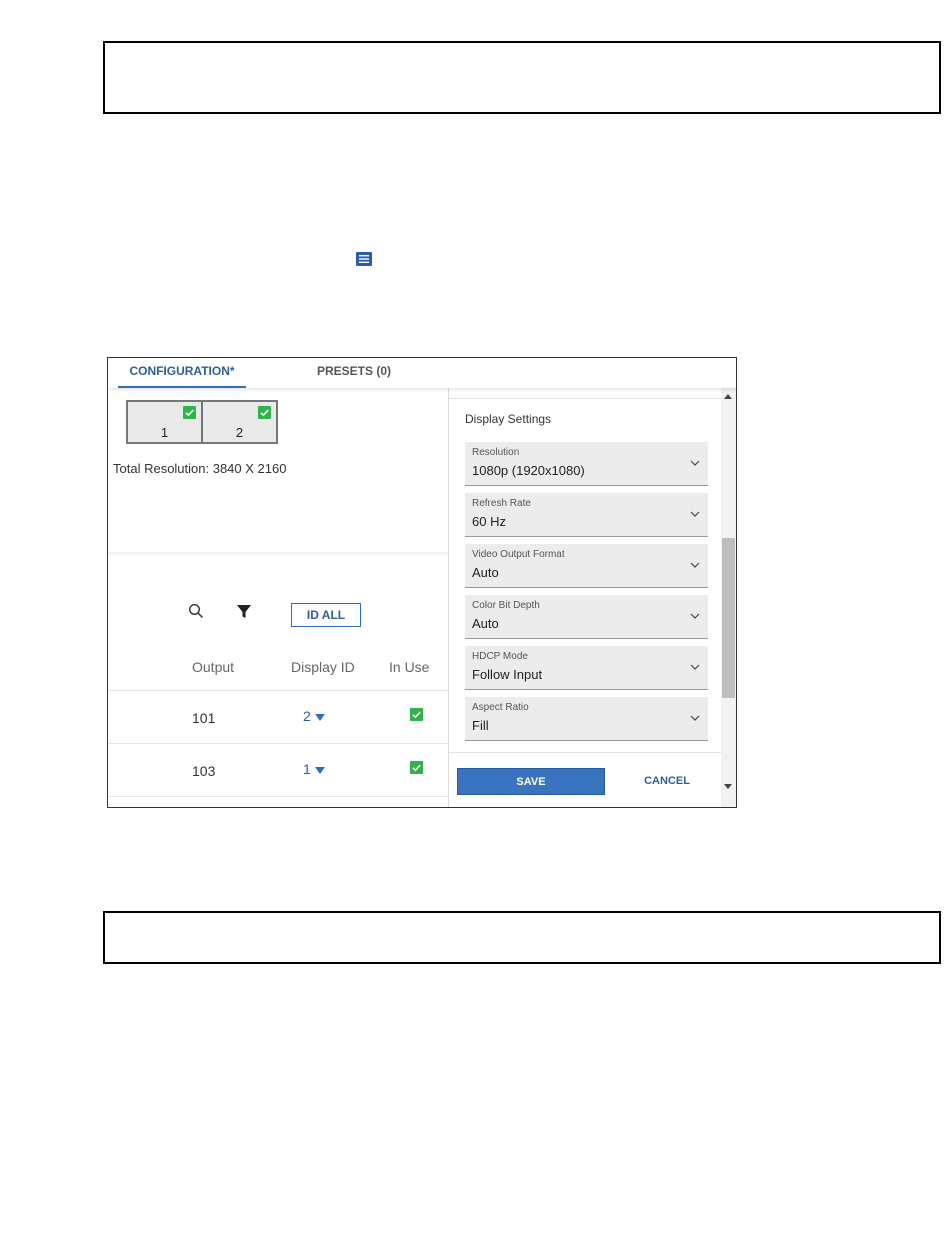 The image size is (950, 1260). I want to click on total-resolution: Total Resolution: 3840 X 2160, so click(200, 468).